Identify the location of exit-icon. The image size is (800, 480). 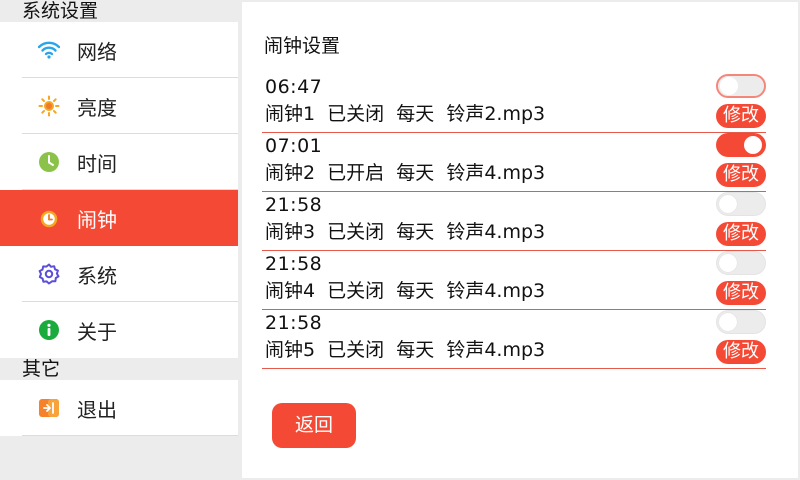
(49, 408).